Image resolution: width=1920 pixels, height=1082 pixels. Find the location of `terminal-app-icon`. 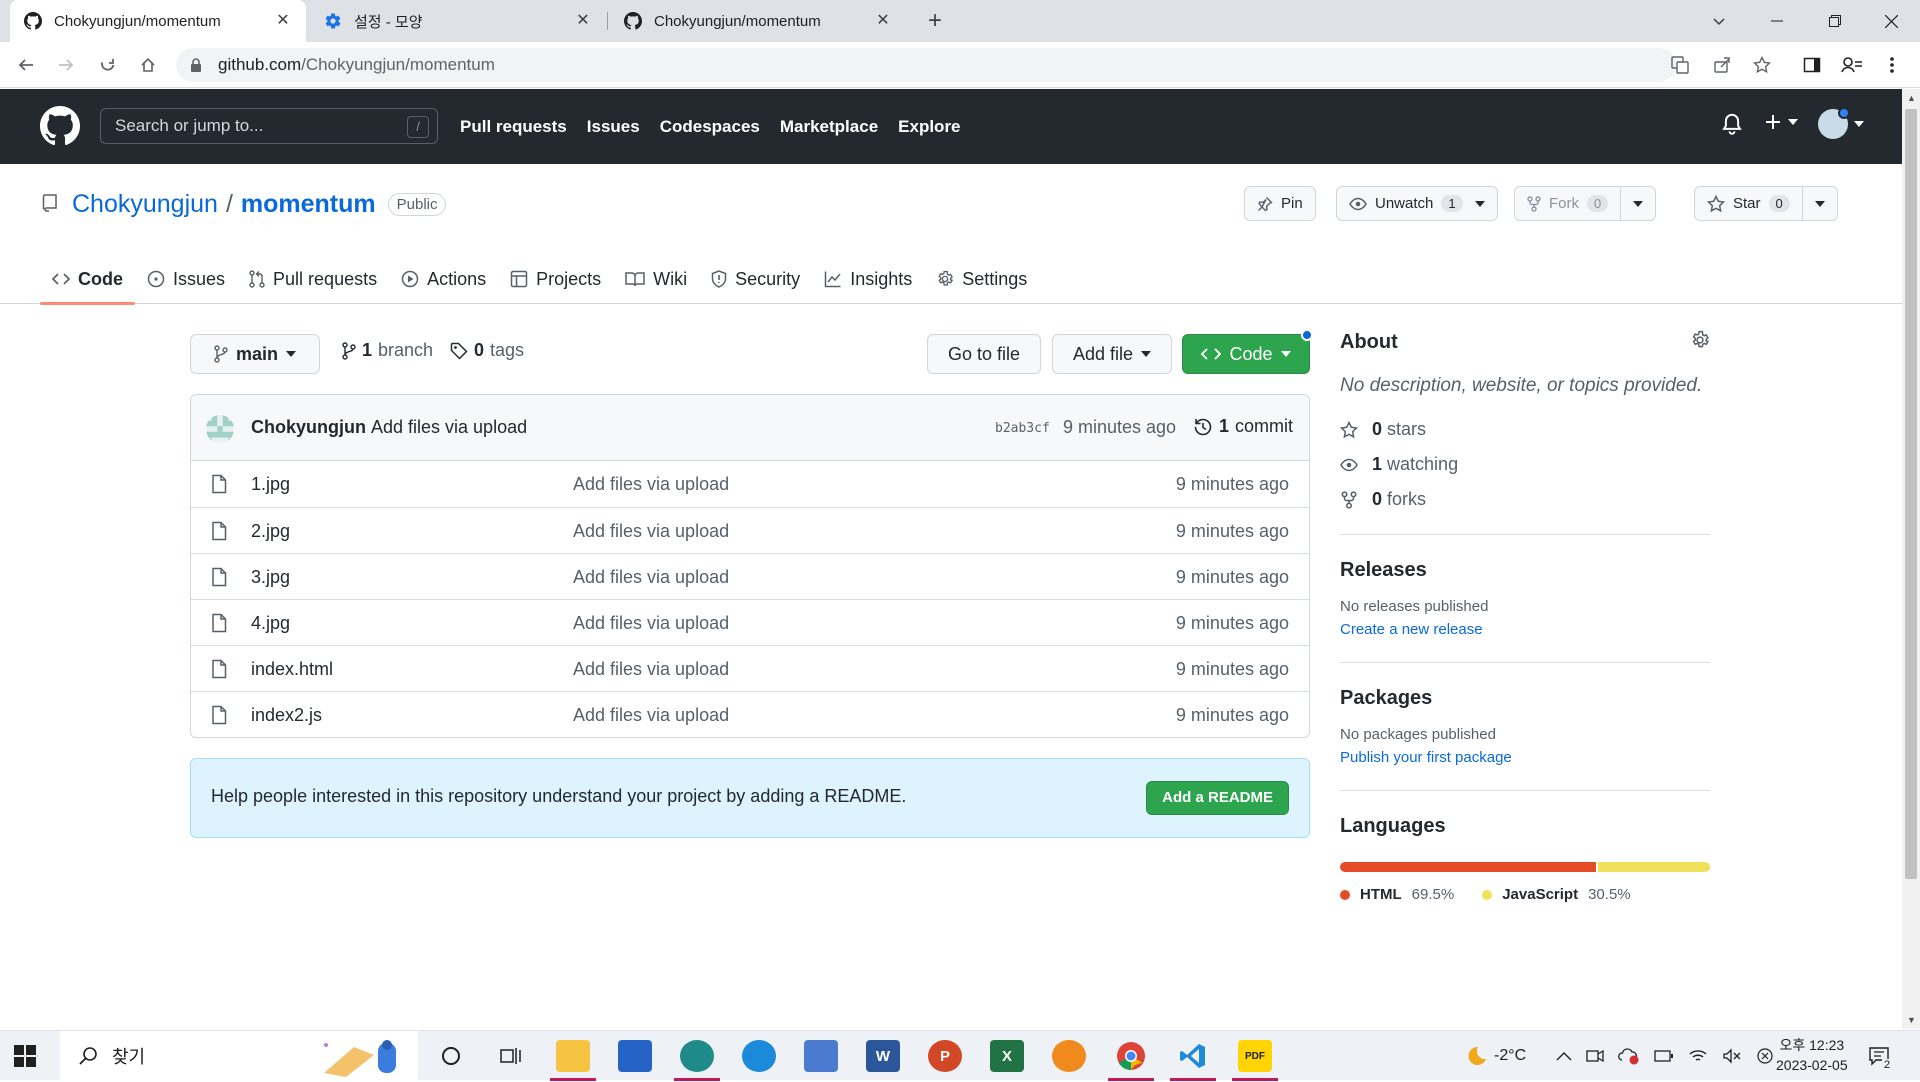

terminal-app-icon is located at coordinates (697, 1060).